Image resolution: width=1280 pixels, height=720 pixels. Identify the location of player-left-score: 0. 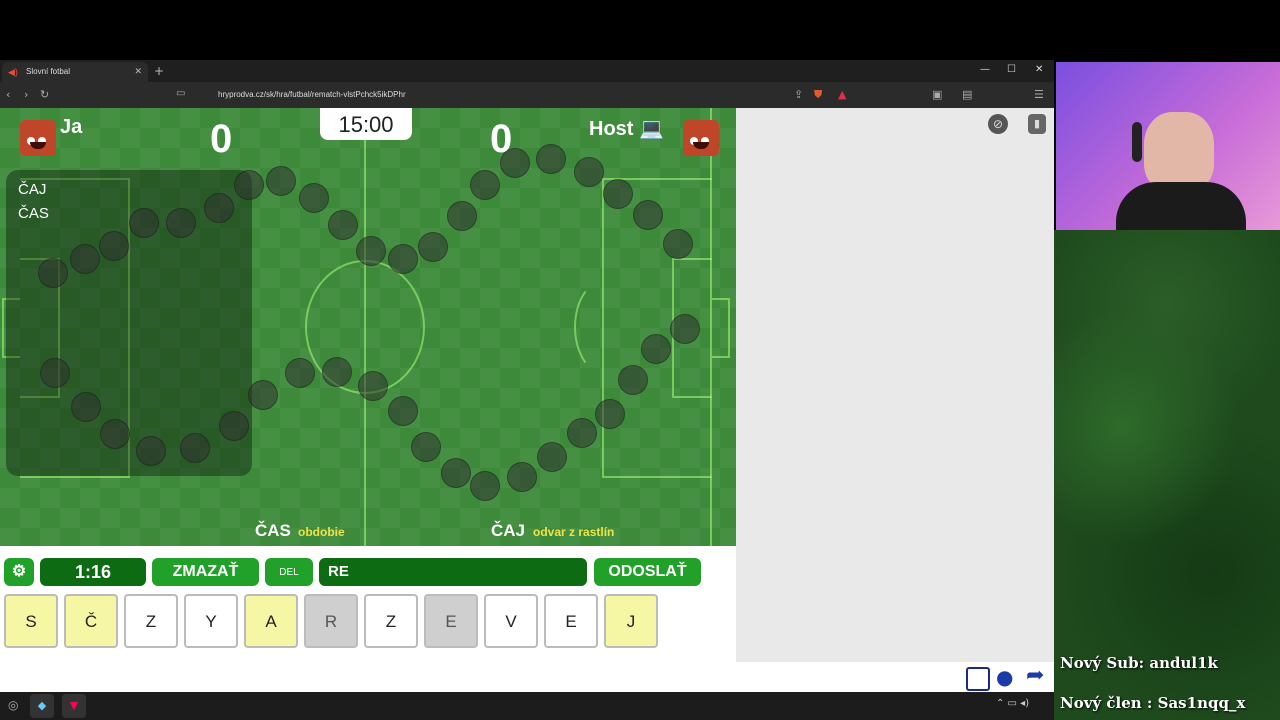
(221, 139).